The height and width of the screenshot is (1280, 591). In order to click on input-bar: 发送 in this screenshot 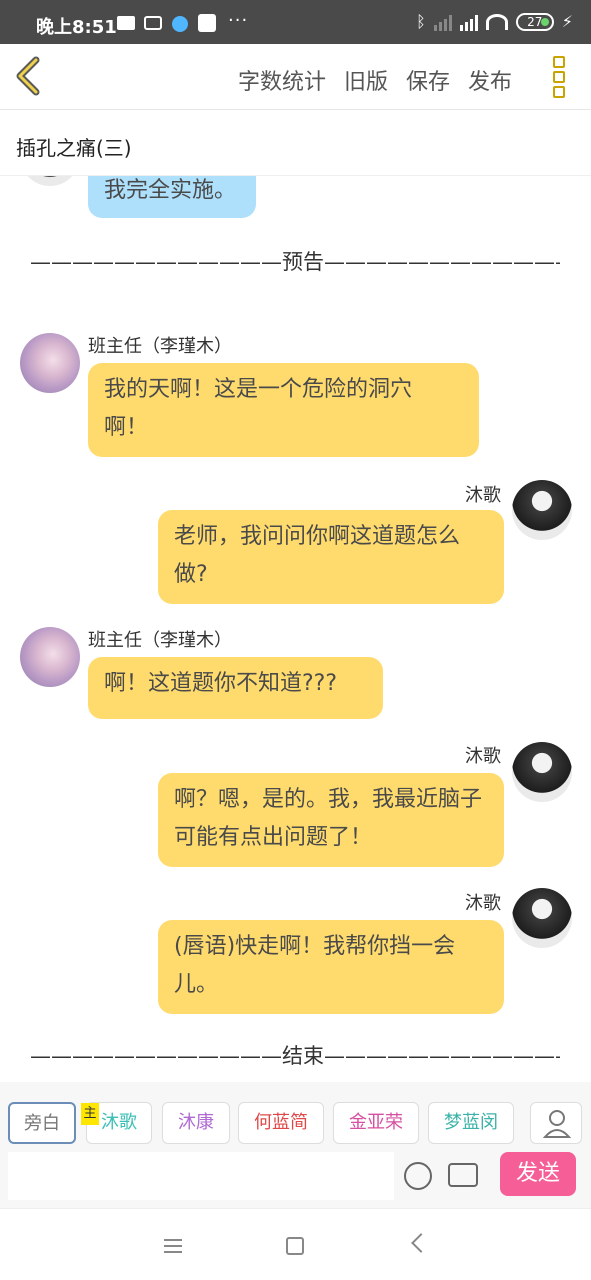, I will do `click(295, 1180)`.